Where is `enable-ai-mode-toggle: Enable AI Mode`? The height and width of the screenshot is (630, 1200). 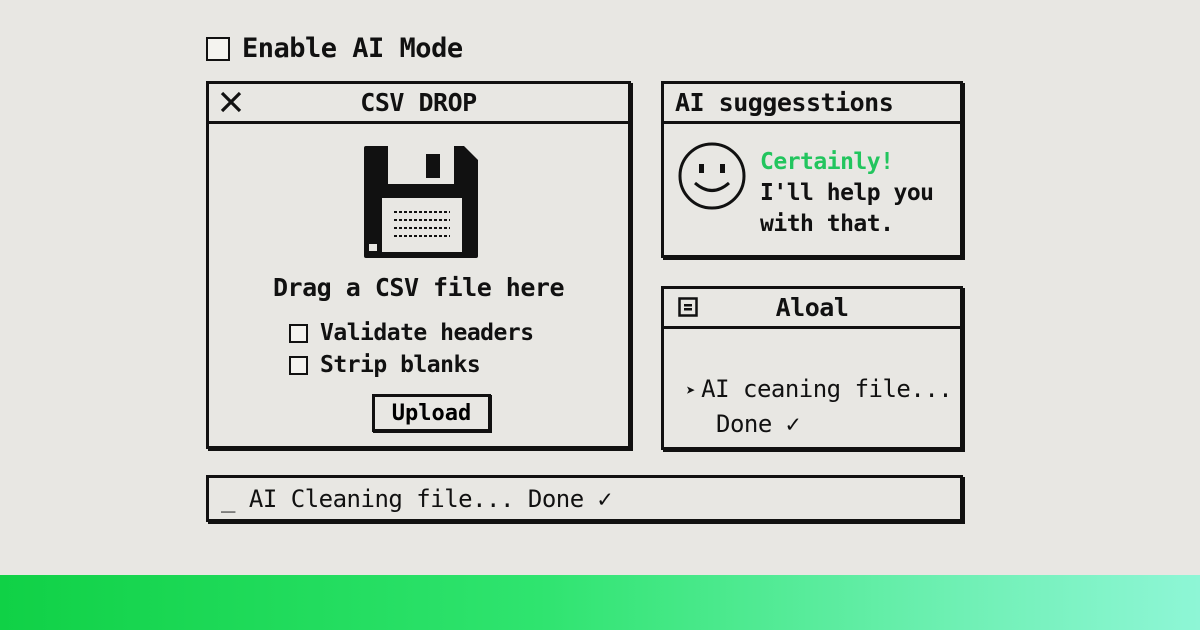
enable-ai-mode-toggle: Enable AI Mode is located at coordinates (334, 48).